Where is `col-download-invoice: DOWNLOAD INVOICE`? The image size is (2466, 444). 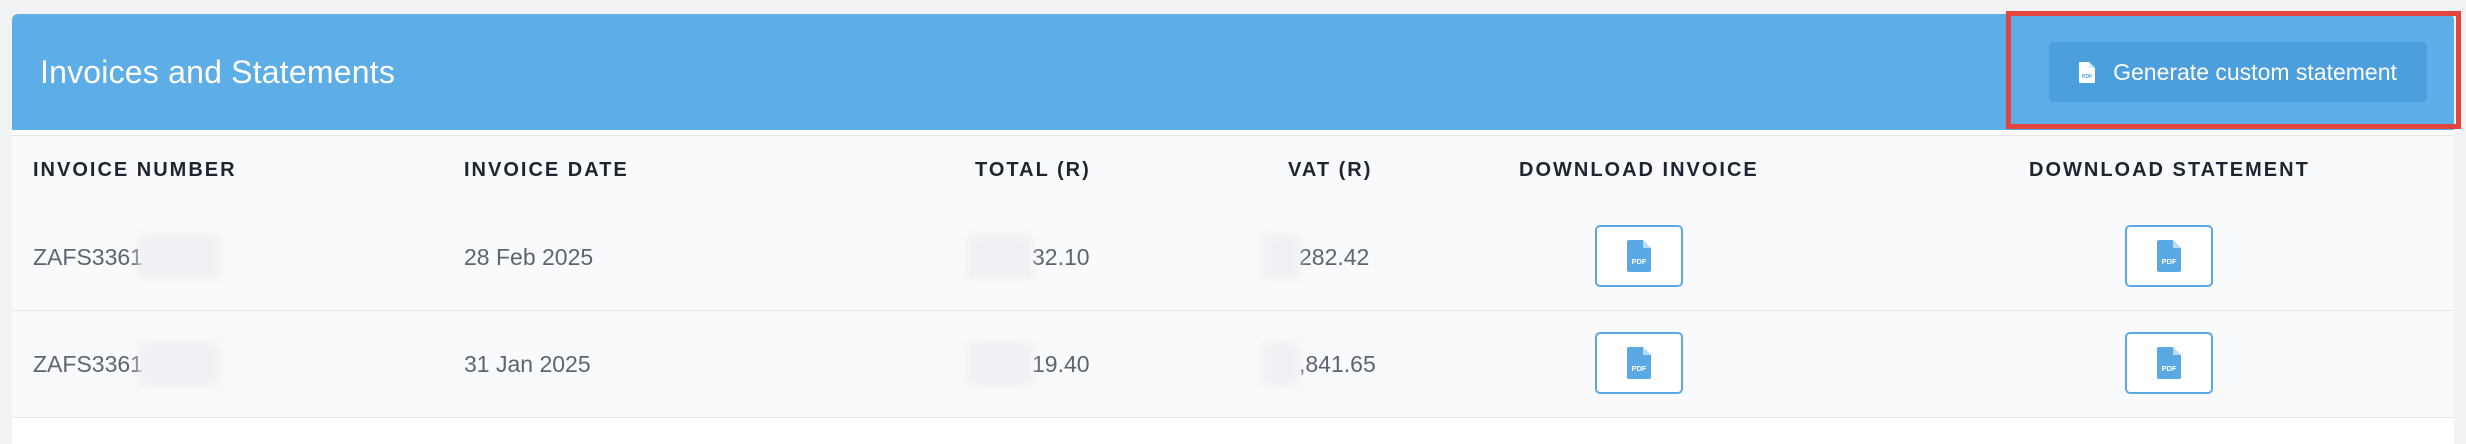 col-download-invoice: DOWNLOAD INVOICE is located at coordinates (1639, 170).